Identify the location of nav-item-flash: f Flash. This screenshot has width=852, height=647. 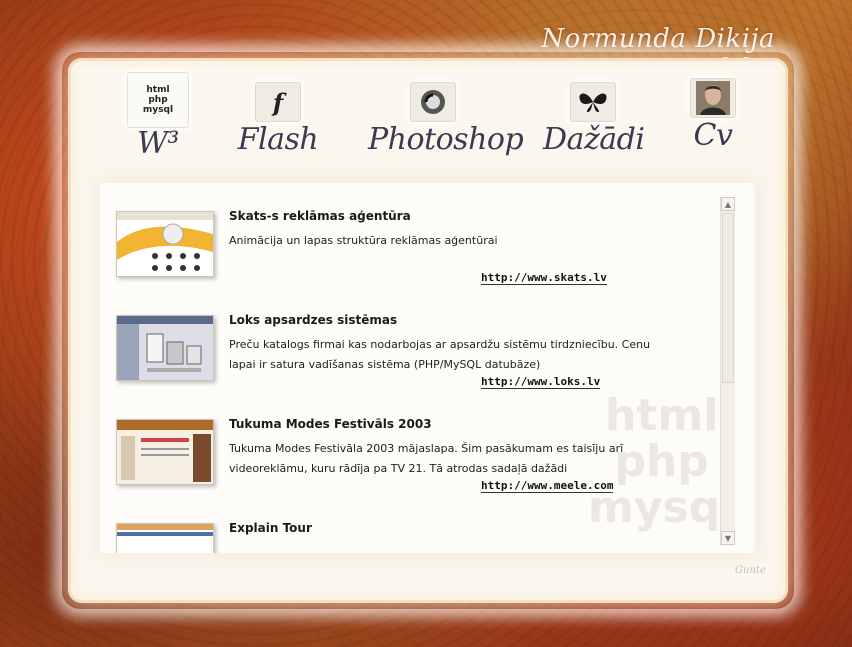
(278, 114).